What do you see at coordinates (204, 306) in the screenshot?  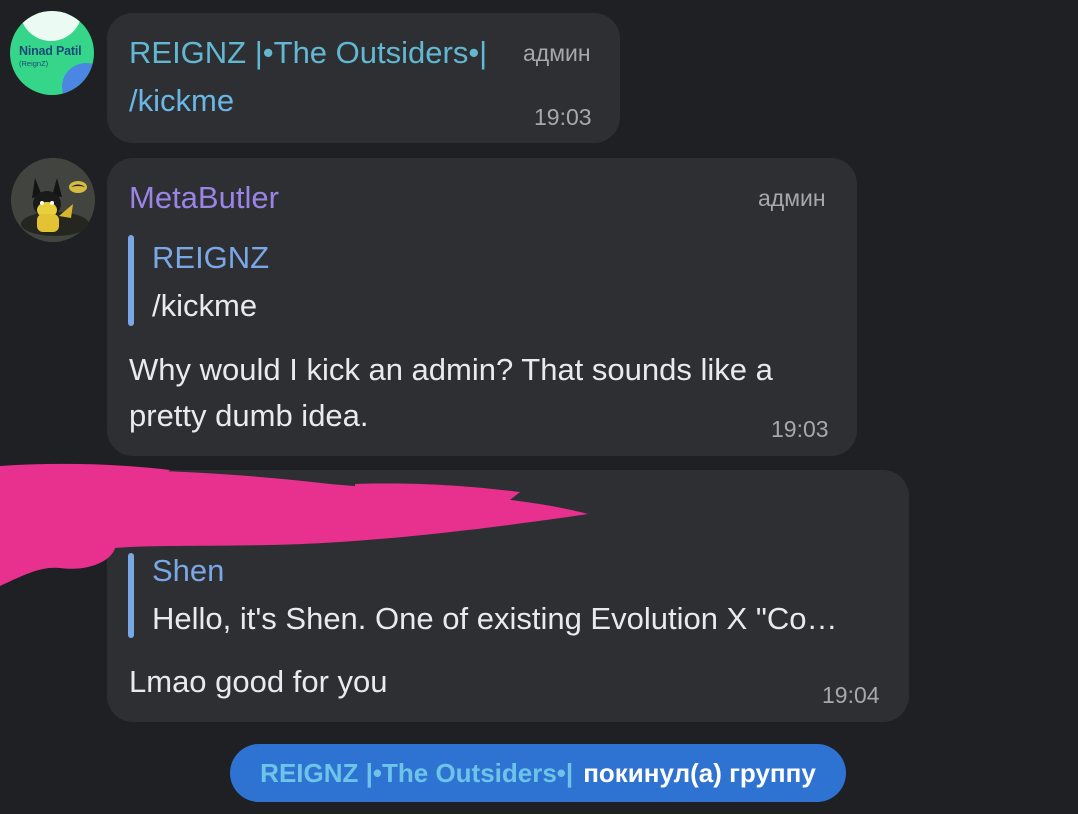 I see `reply-text: /kickme` at bounding box center [204, 306].